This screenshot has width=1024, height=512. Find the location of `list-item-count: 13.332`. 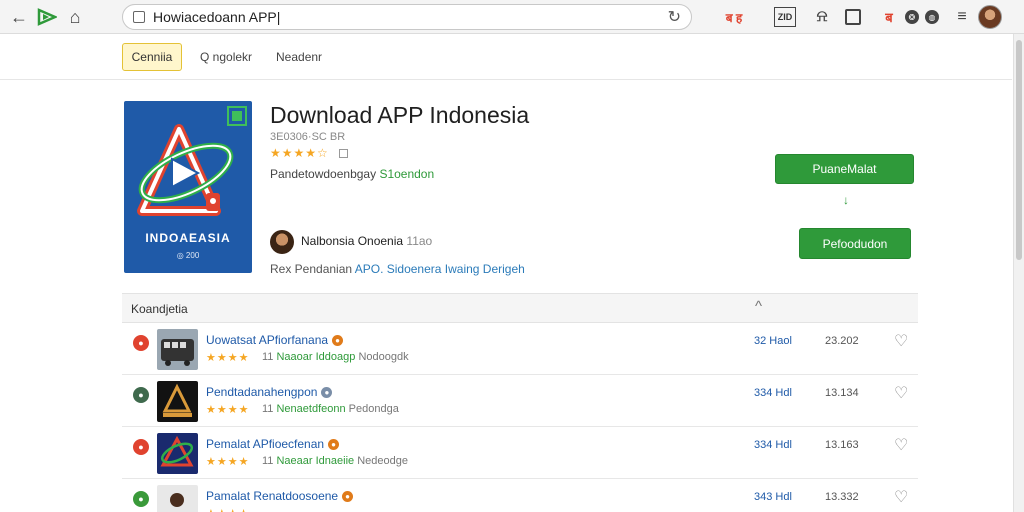

list-item-count: 13.332 is located at coordinates (842, 497).